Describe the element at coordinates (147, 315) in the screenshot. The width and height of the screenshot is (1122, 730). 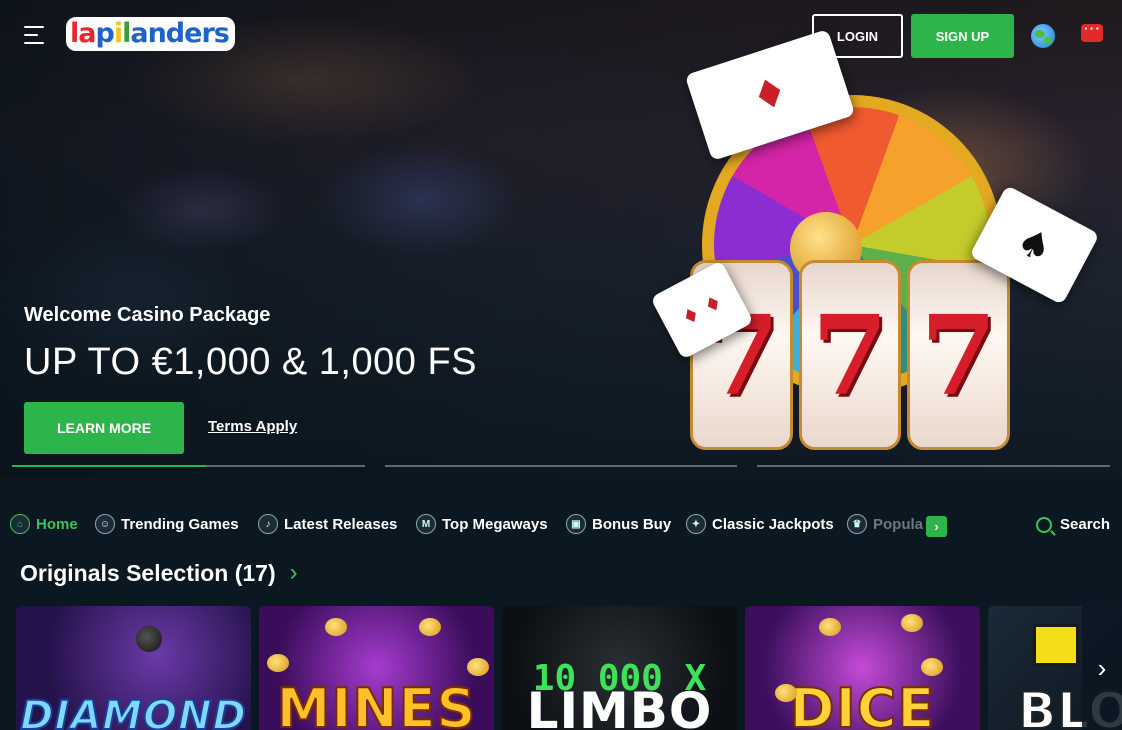
I see `hero-subtitle: Welcome Casino Package` at that location.